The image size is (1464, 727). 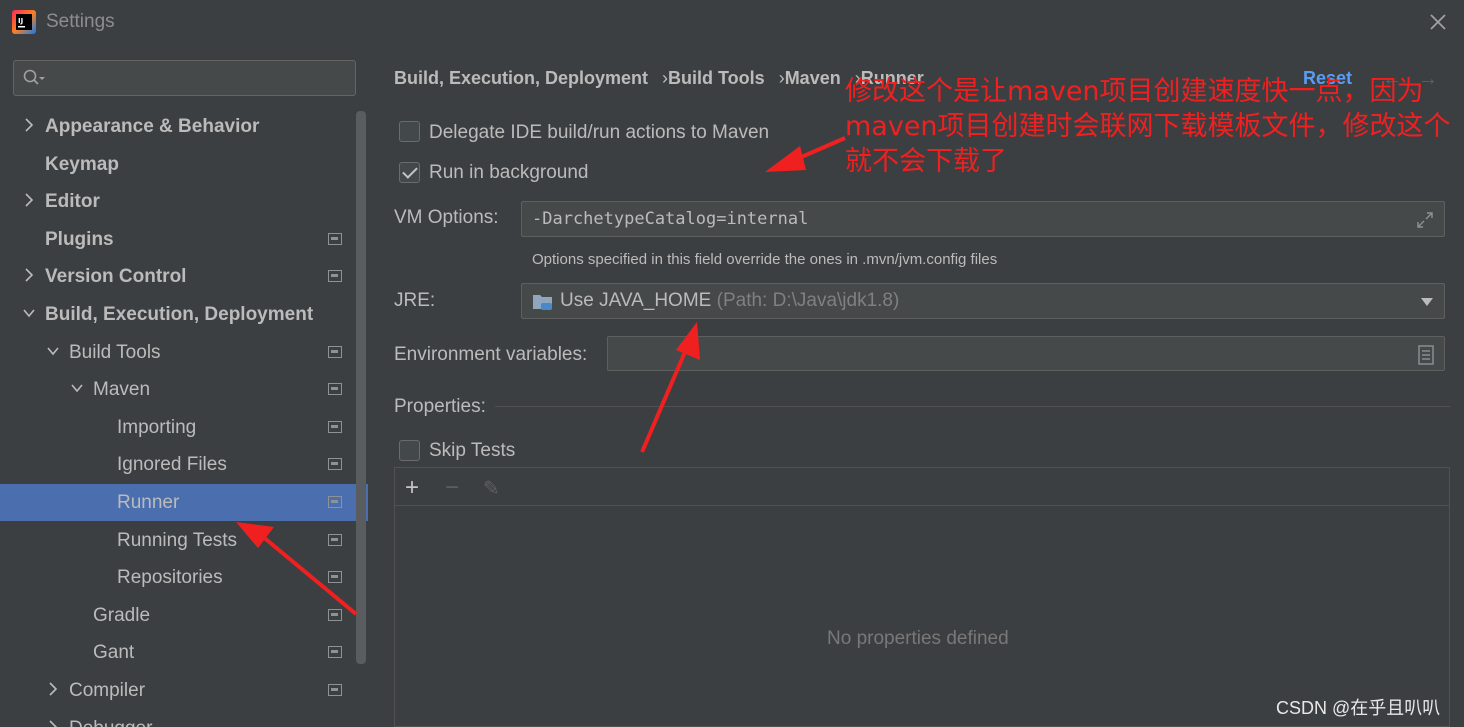 I want to click on annotation-line-1: 修改这个是让maven项目创建速度快一点，因为, so click(x=1134, y=91).